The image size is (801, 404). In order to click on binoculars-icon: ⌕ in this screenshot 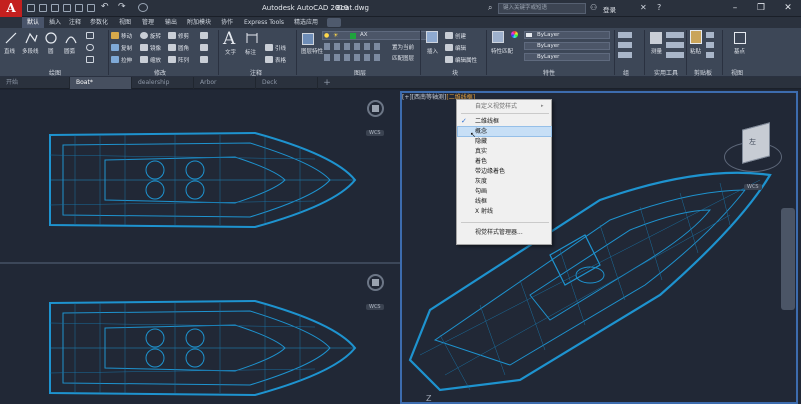, I will do `click(490, 8)`.